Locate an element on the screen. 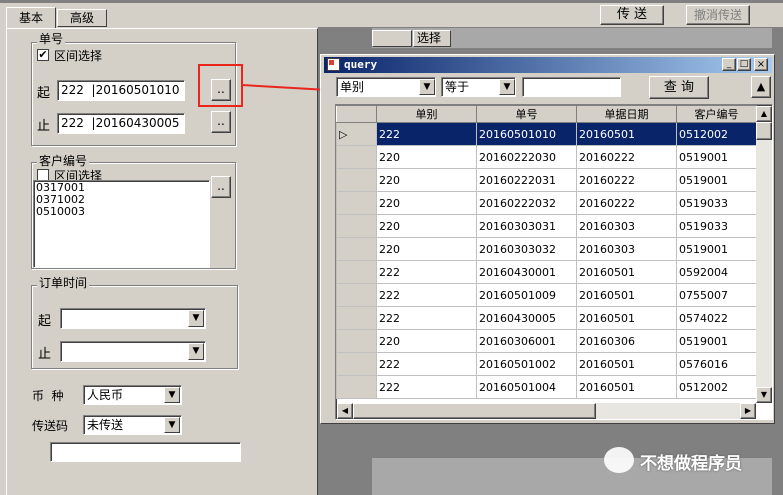 Image resolution: width=783 pixels, height=495 pixels. table-row: 222 20160430005 20160501 0574022 is located at coordinates (546, 318).